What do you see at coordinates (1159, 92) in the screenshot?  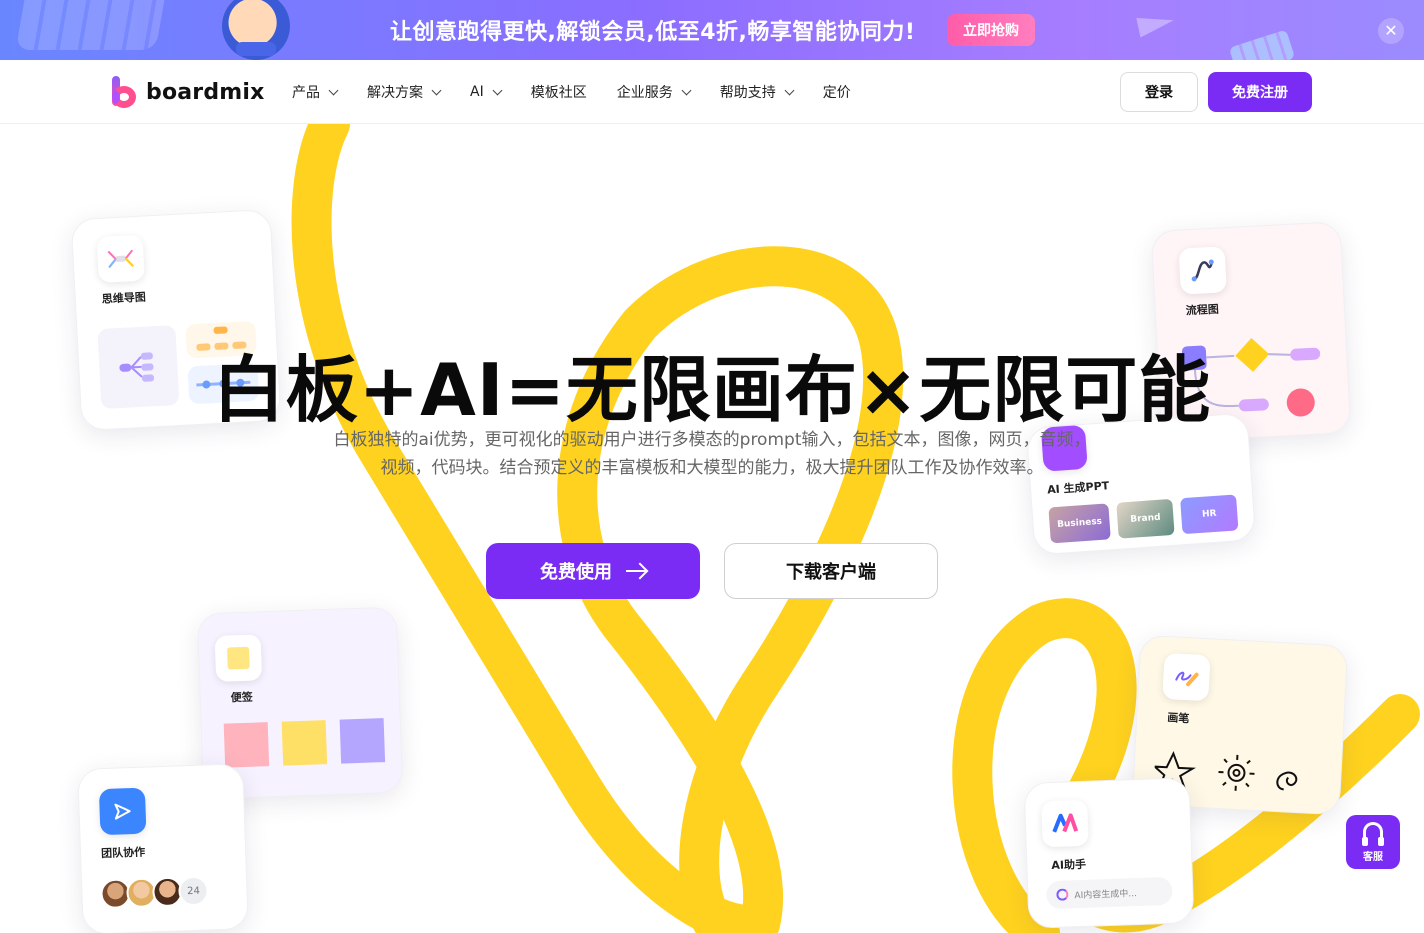 I see `login-button: 登录` at bounding box center [1159, 92].